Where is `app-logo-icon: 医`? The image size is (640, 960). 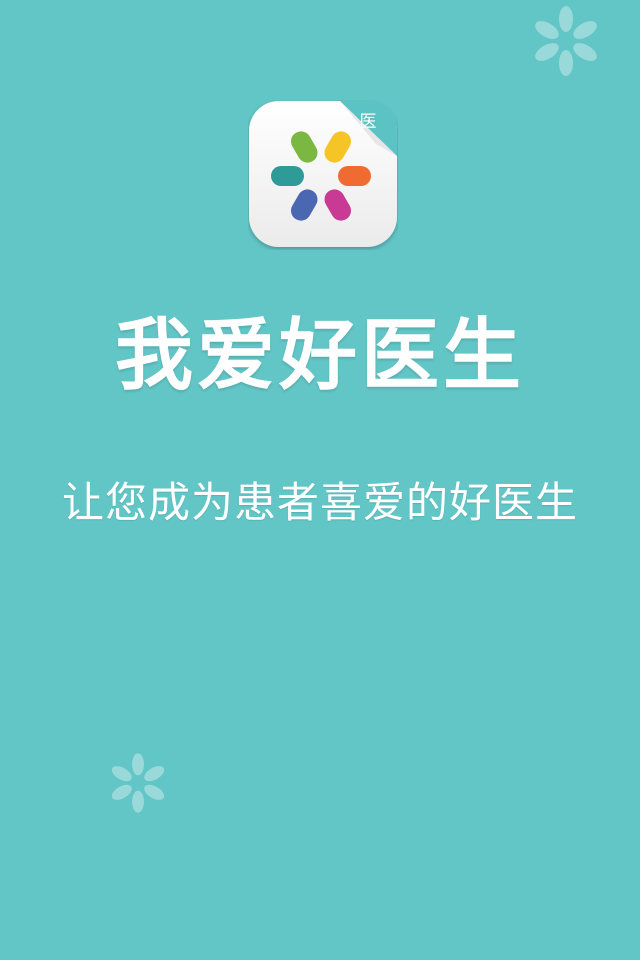
app-logo-icon: 医 is located at coordinates (323, 174).